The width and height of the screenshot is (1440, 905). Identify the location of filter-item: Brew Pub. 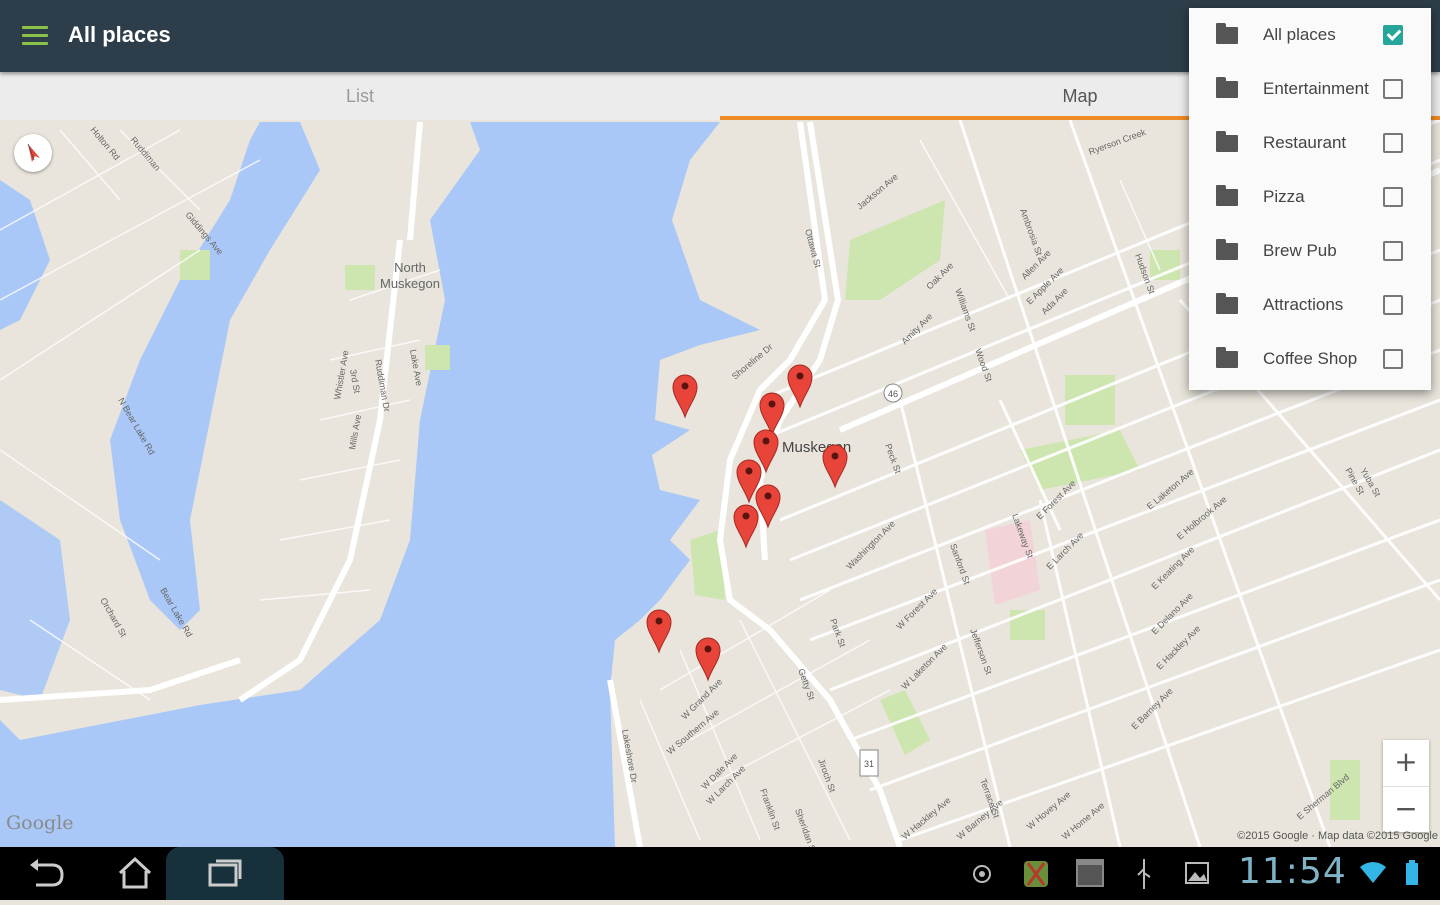
(1310, 251).